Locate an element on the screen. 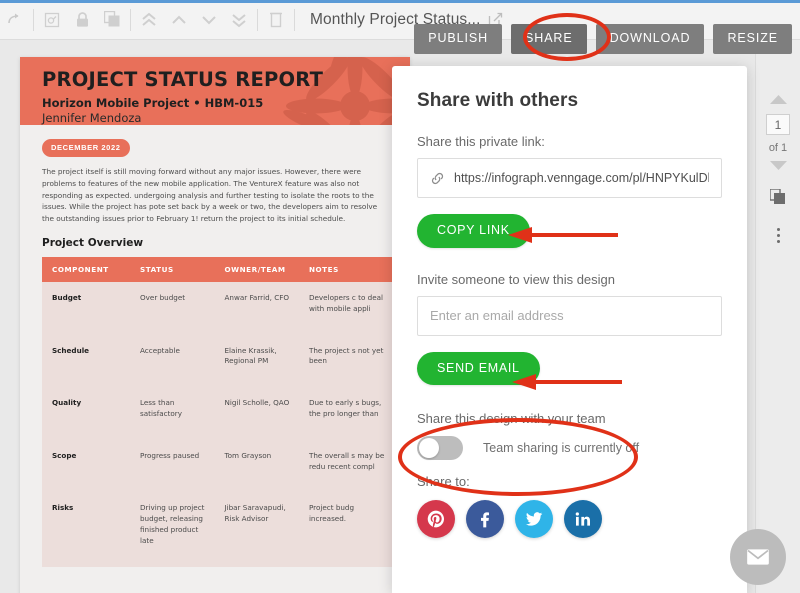  table-header-row: COMPONENT STATUS OWNER/TEAM NOTES is located at coordinates (218, 270).